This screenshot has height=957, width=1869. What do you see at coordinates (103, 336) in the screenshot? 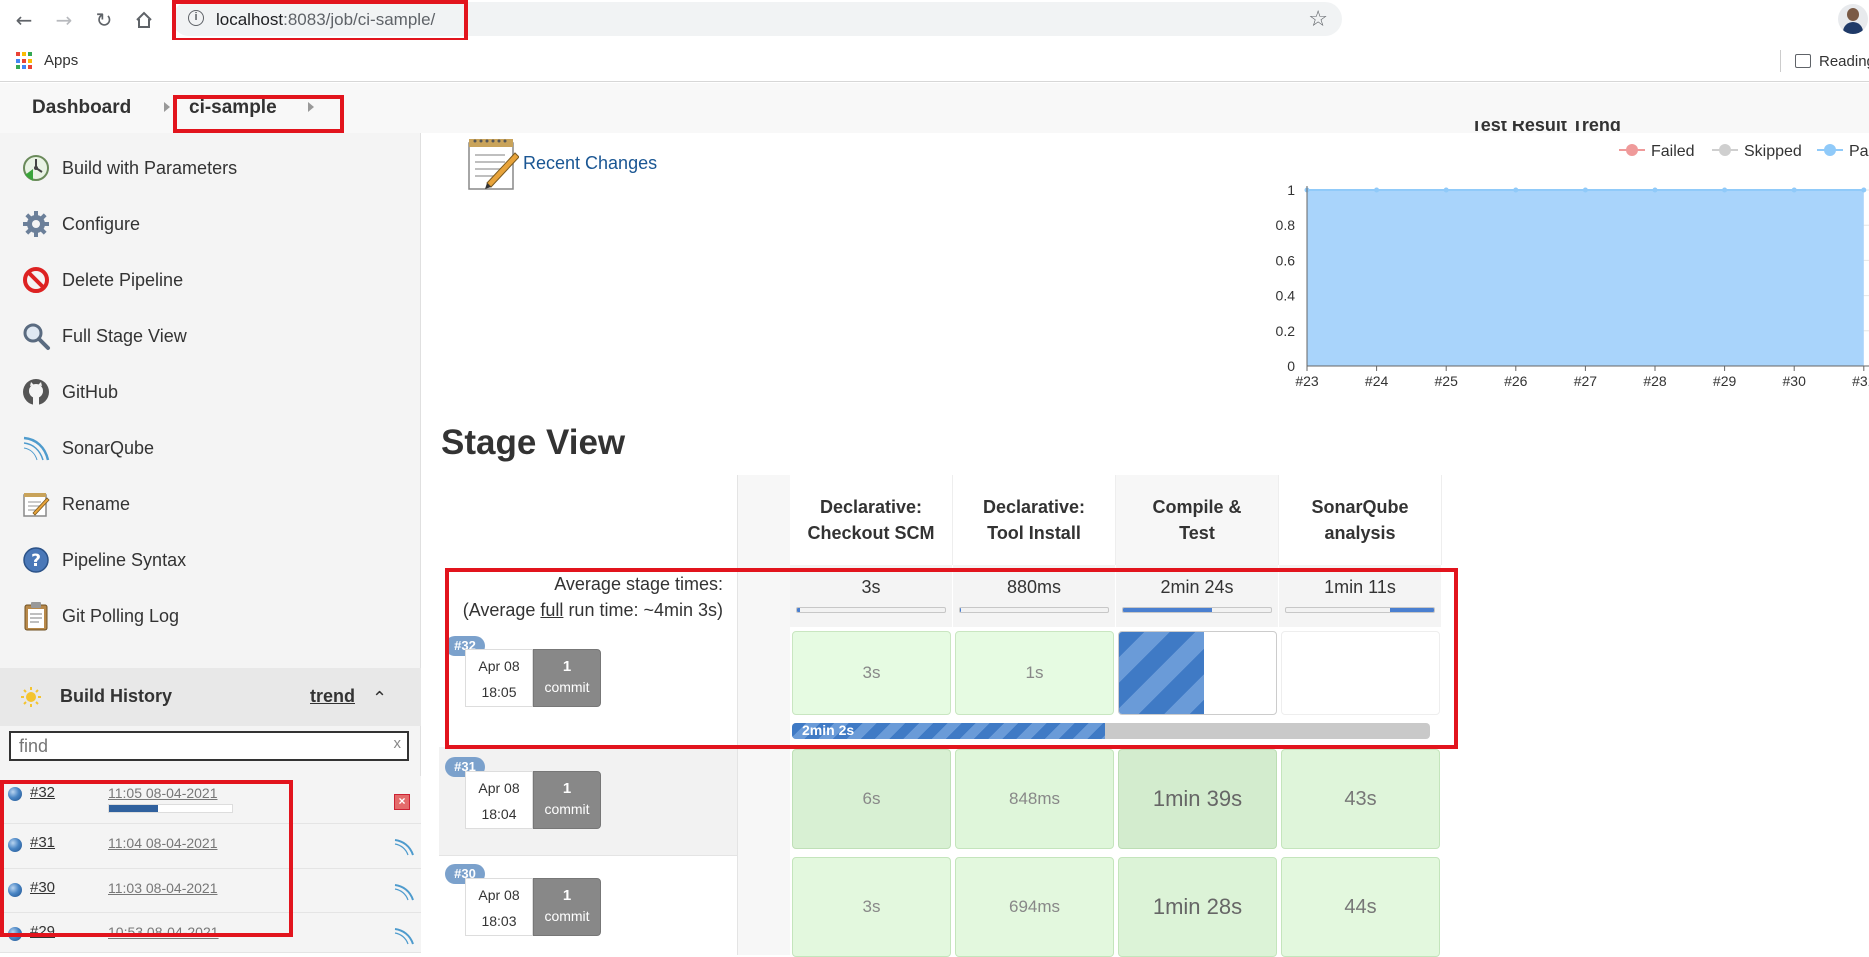
I see `task-full-stage-view: Full Stage View` at bounding box center [103, 336].